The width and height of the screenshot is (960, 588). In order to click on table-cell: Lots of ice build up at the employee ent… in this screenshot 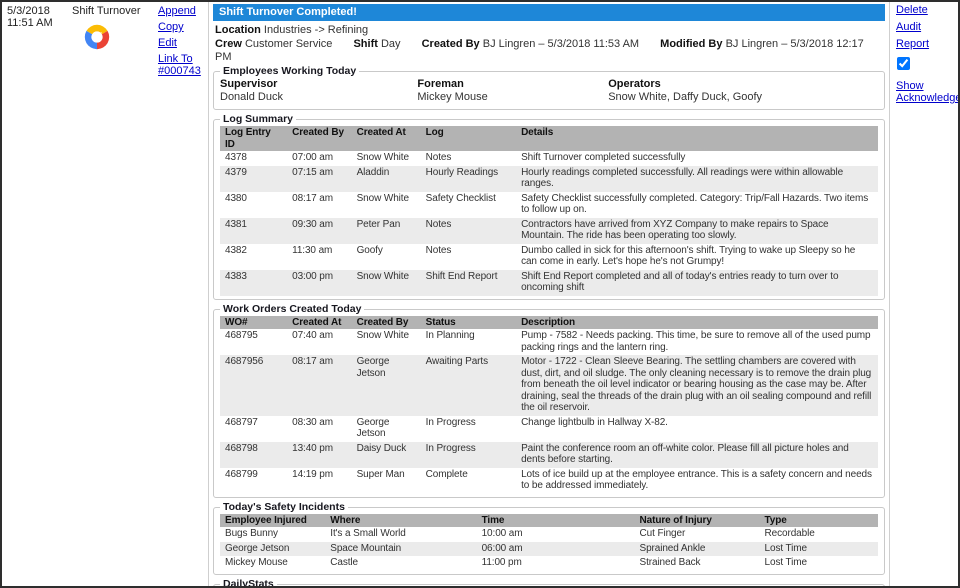, I will do `click(696, 480)`.